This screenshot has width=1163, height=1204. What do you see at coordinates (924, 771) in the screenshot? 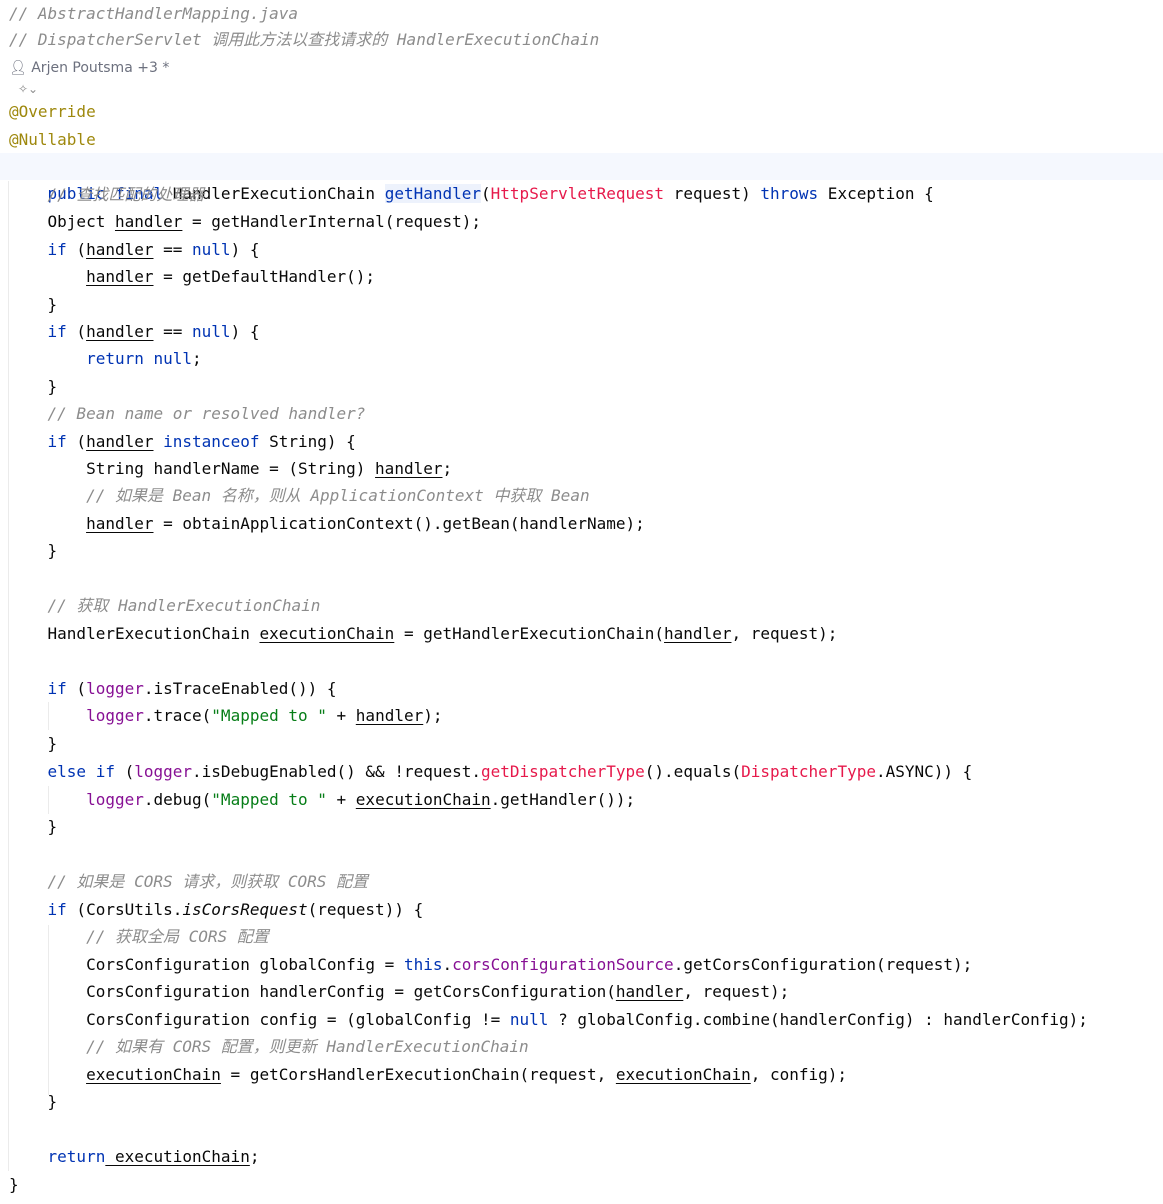
I see `token: .ASYNC)) {` at bounding box center [924, 771].